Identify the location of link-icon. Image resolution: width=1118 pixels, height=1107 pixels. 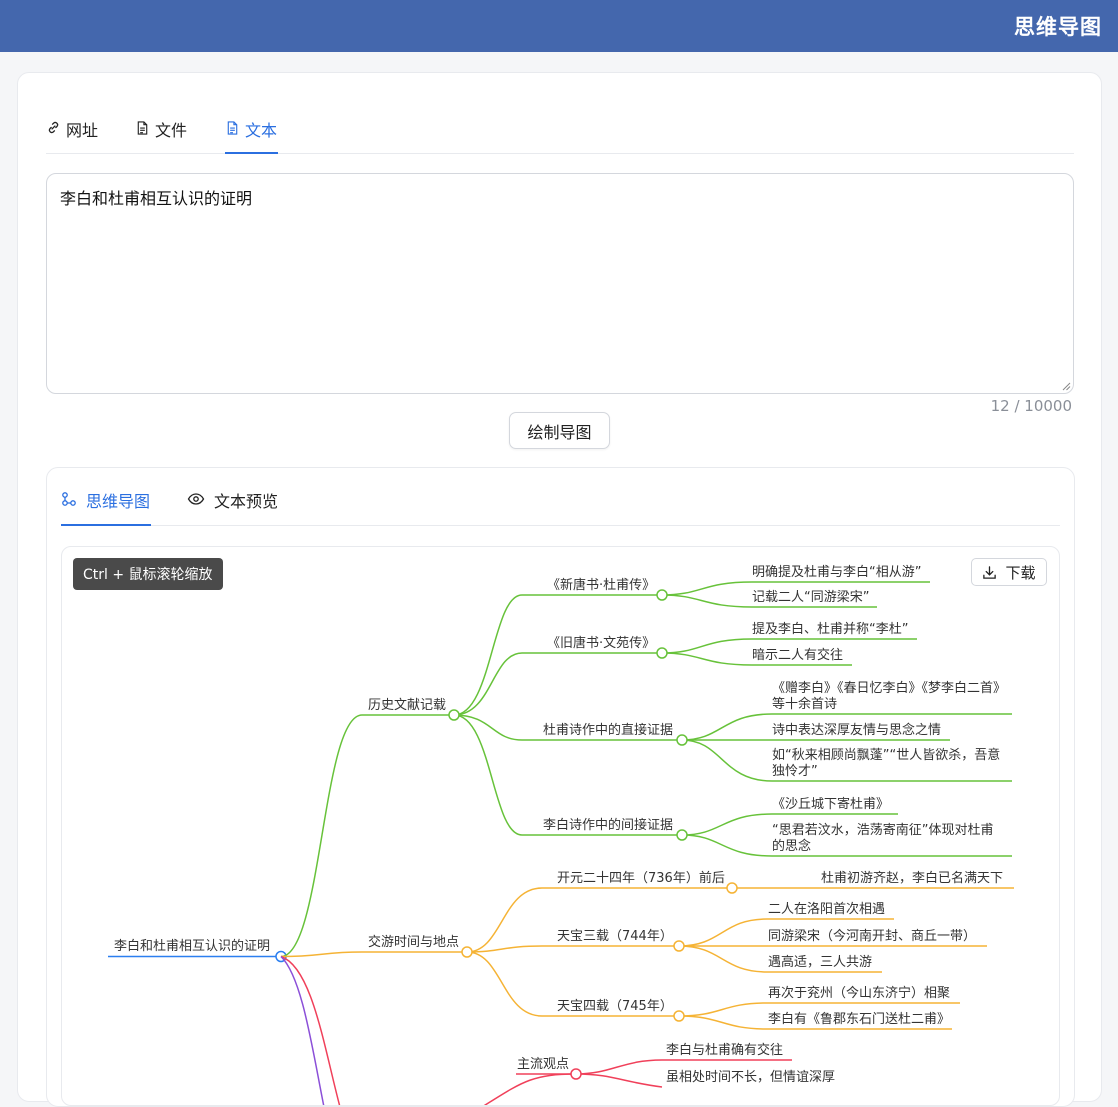
(53, 127).